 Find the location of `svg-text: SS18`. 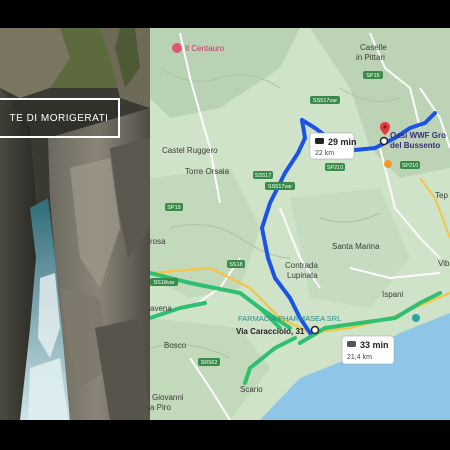

svg-text: SS18 is located at coordinates (235, 265).